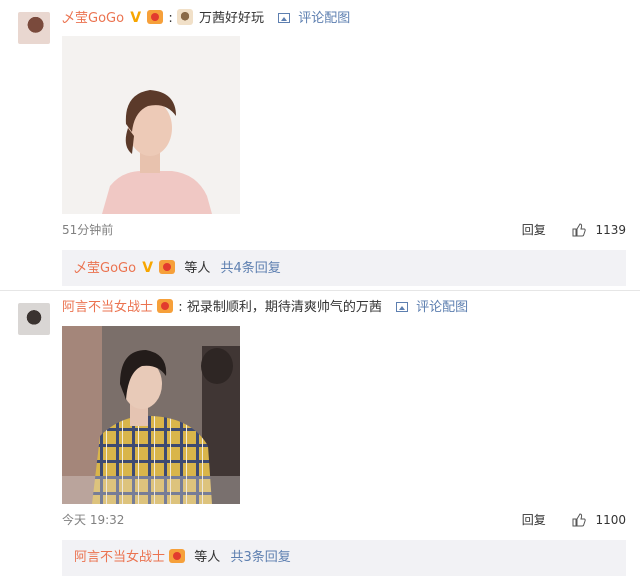 This screenshot has height=584, width=640. Describe the element at coordinates (610, 520) in the screenshot. I see `like-count: 1100` at that location.